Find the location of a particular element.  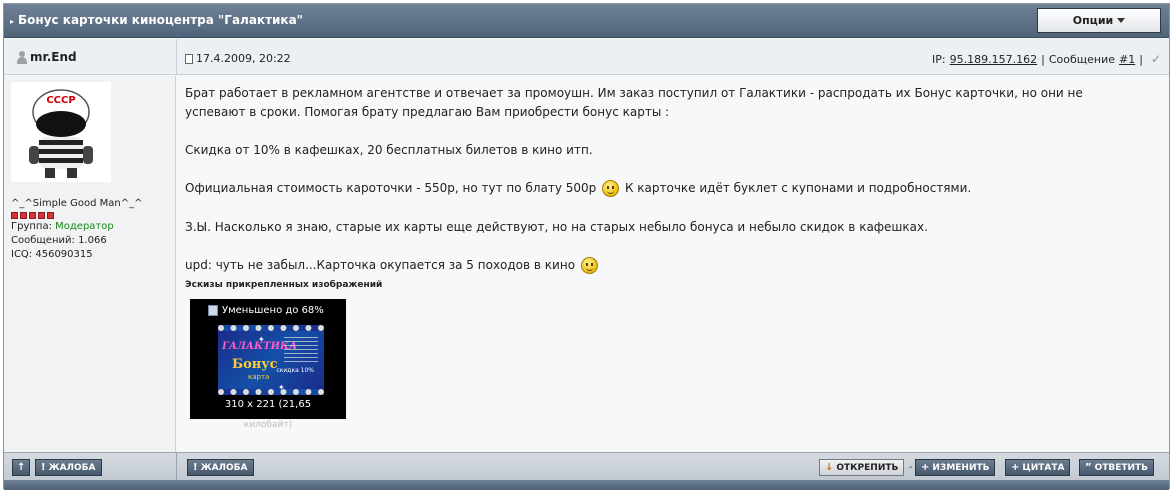

avatar-image: СССР is located at coordinates (61, 132).